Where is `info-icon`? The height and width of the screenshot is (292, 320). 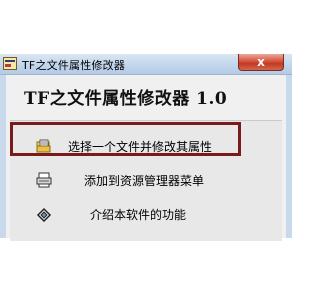
info-icon is located at coordinates (44, 214).